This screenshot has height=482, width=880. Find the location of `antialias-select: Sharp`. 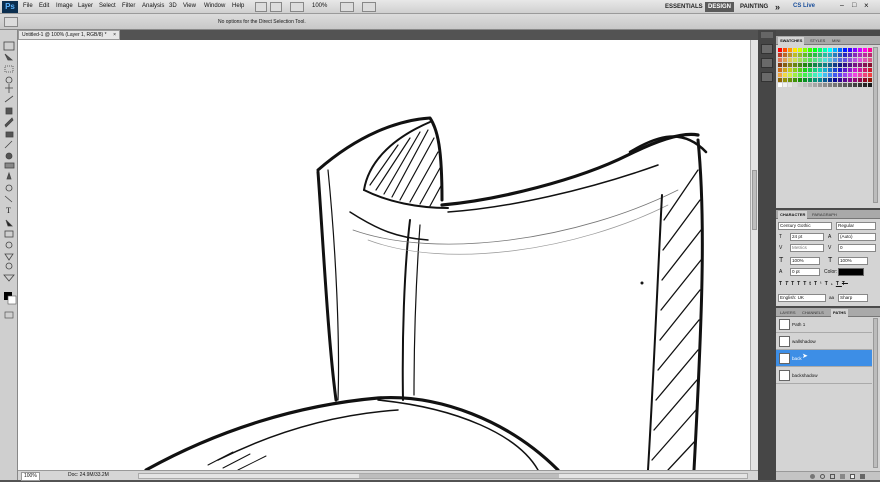

antialias-select: Sharp is located at coordinates (853, 298).